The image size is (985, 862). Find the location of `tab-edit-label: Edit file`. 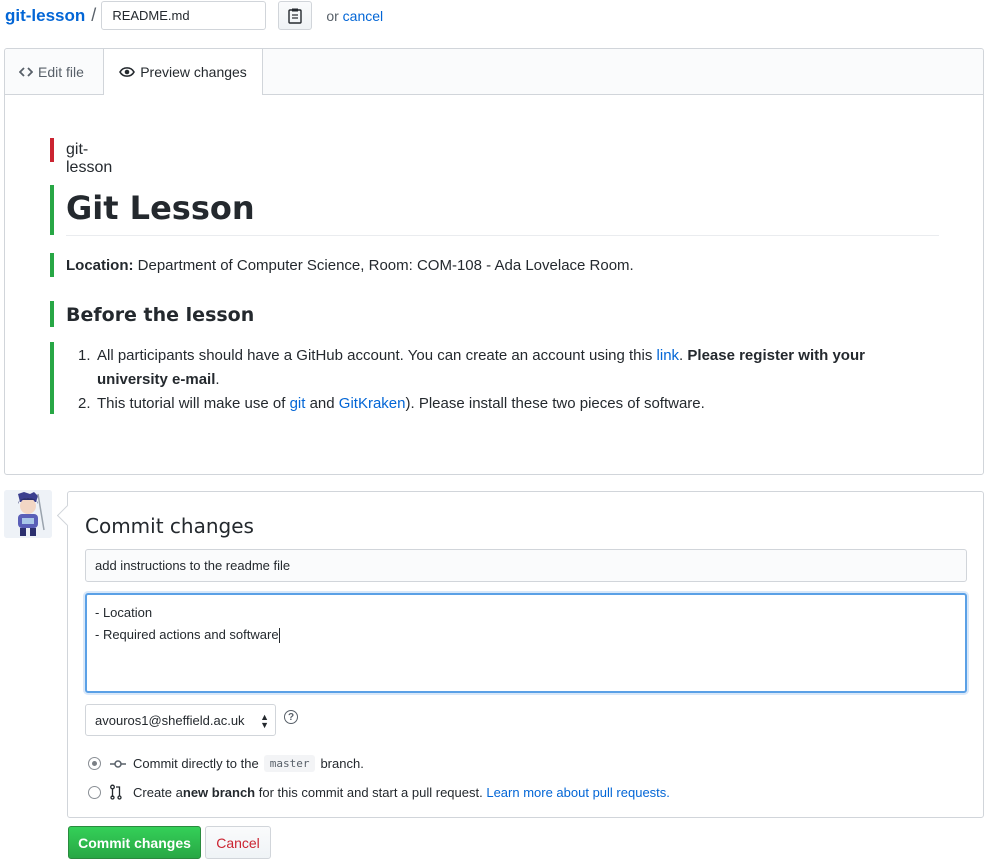

tab-edit-label: Edit file is located at coordinates (61, 71).